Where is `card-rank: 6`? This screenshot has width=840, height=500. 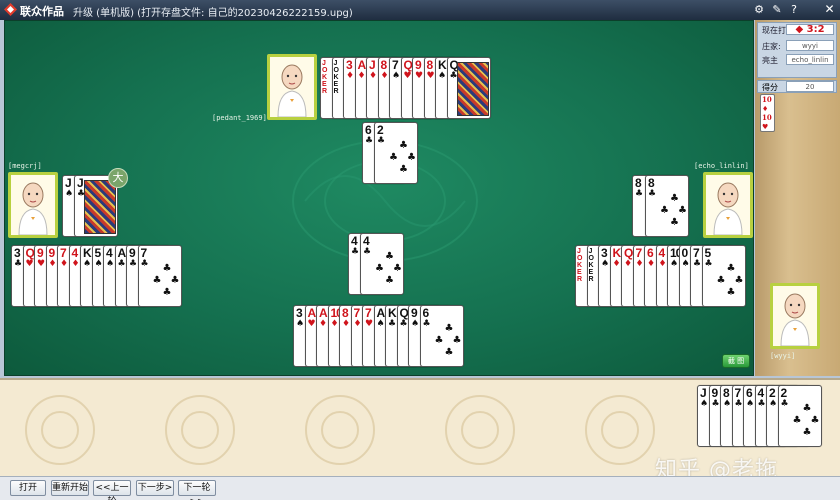
card-rank: 6 is located at coordinates (650, 253).